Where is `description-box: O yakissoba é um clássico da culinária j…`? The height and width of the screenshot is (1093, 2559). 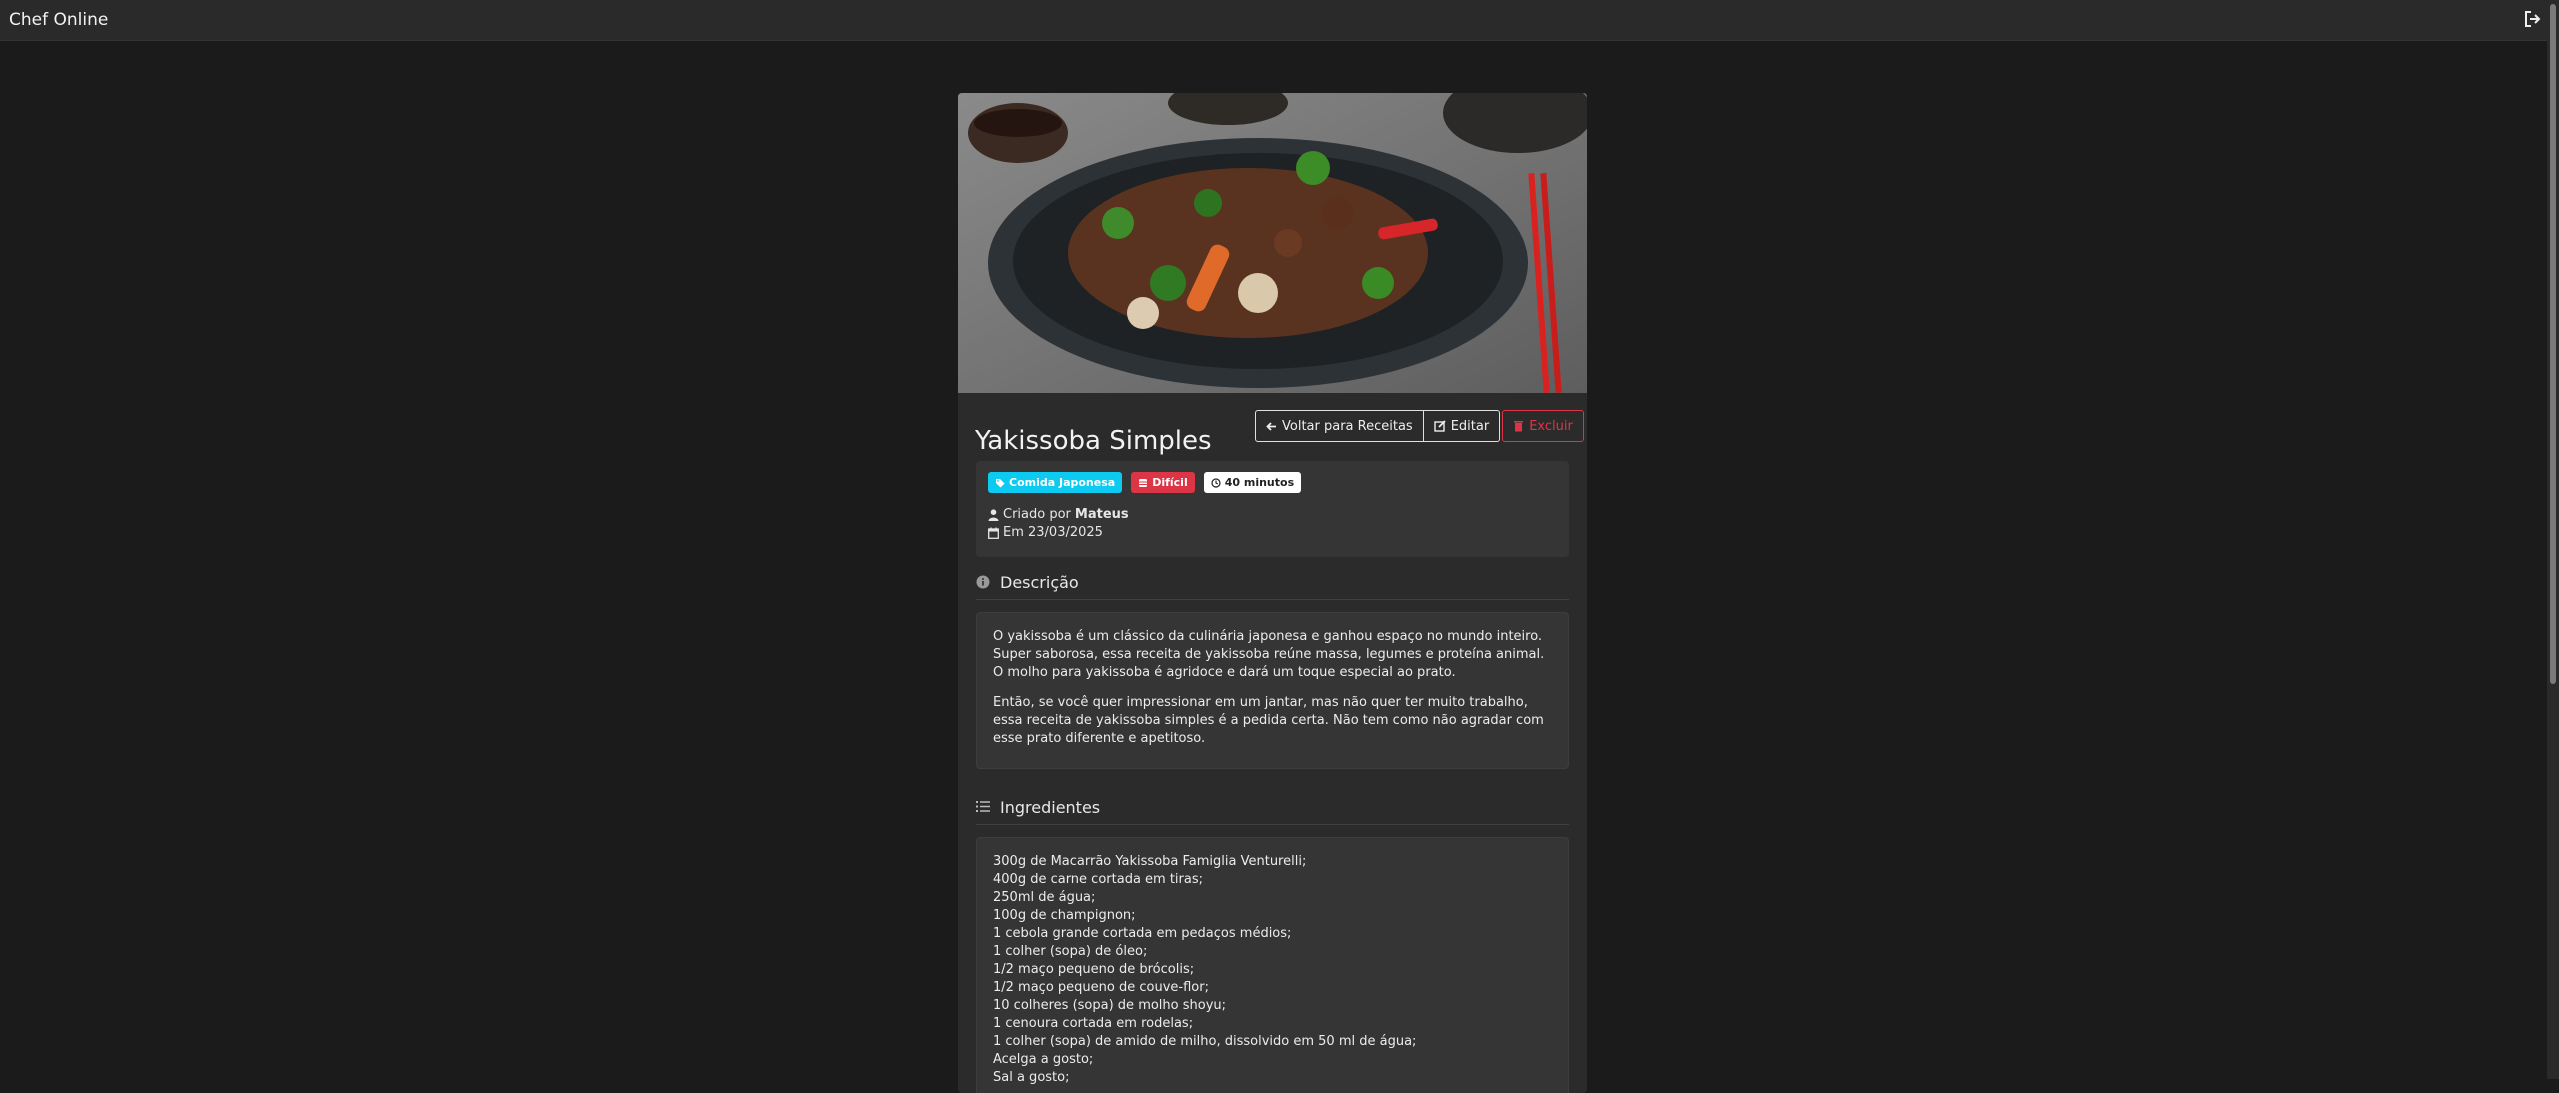
description-box: O yakissoba é um clássico da culinária j… is located at coordinates (1272, 690).